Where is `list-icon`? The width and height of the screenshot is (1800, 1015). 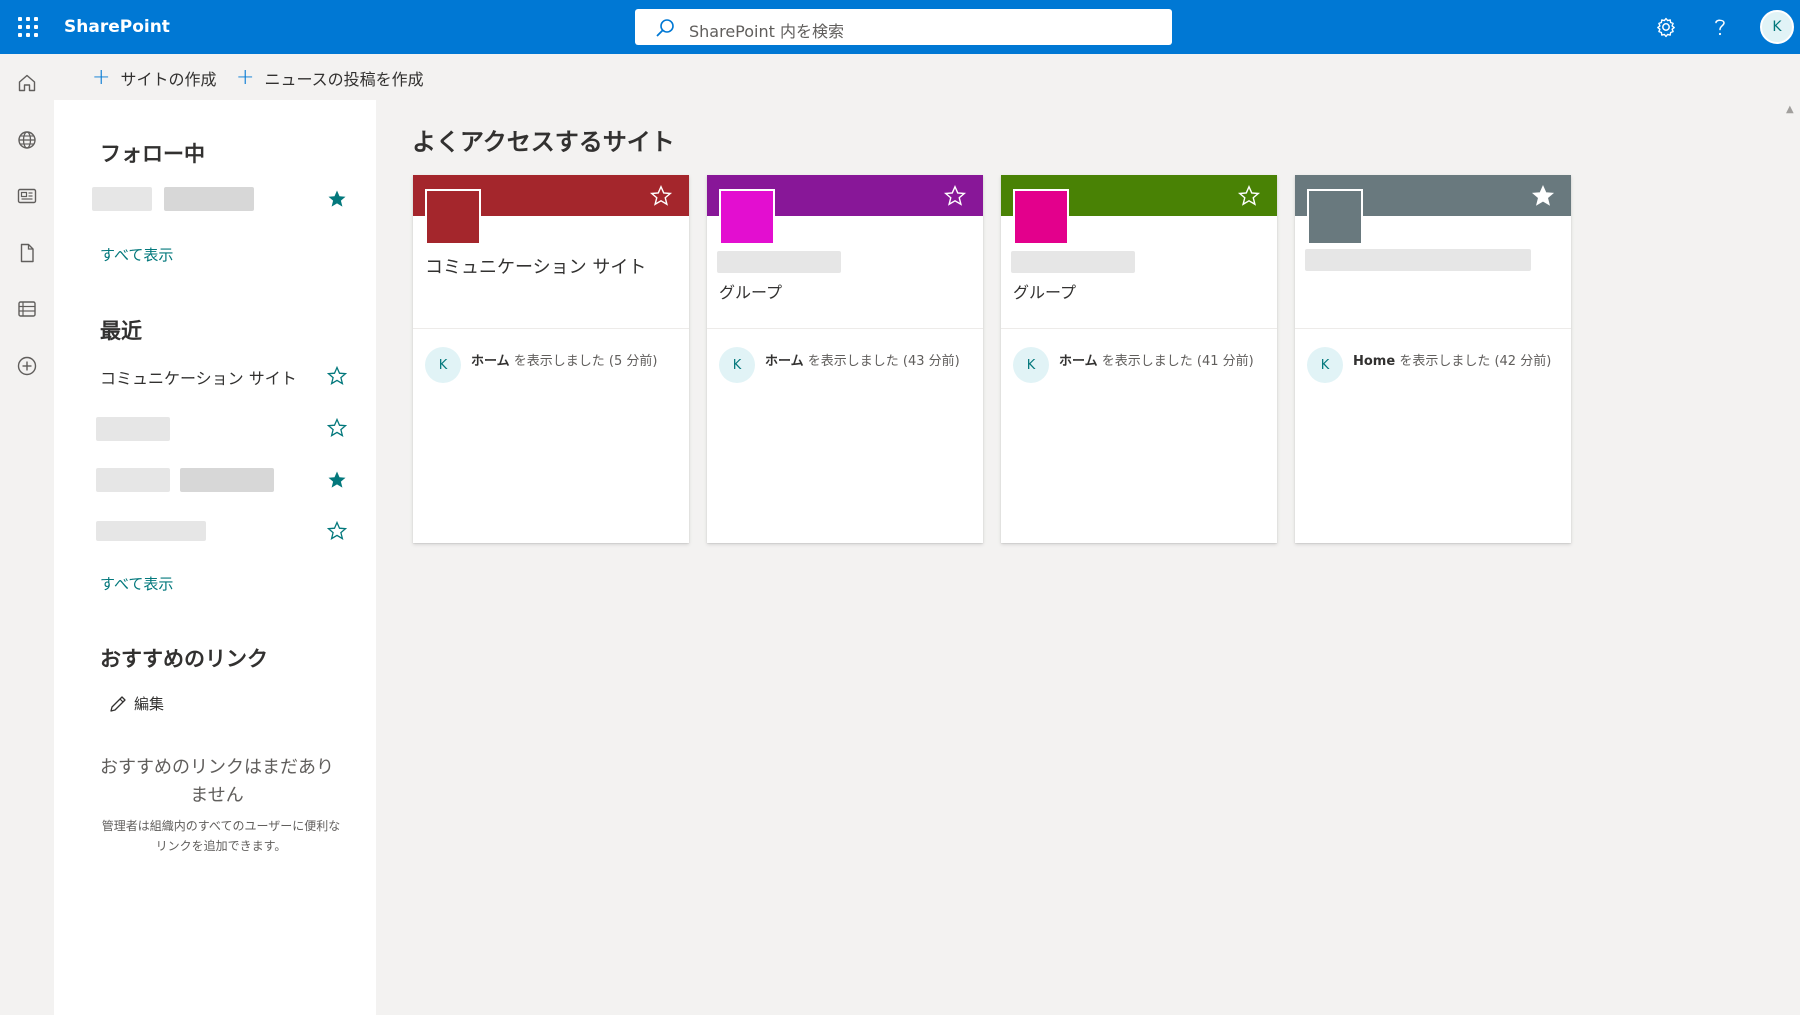
list-icon is located at coordinates (27, 309).